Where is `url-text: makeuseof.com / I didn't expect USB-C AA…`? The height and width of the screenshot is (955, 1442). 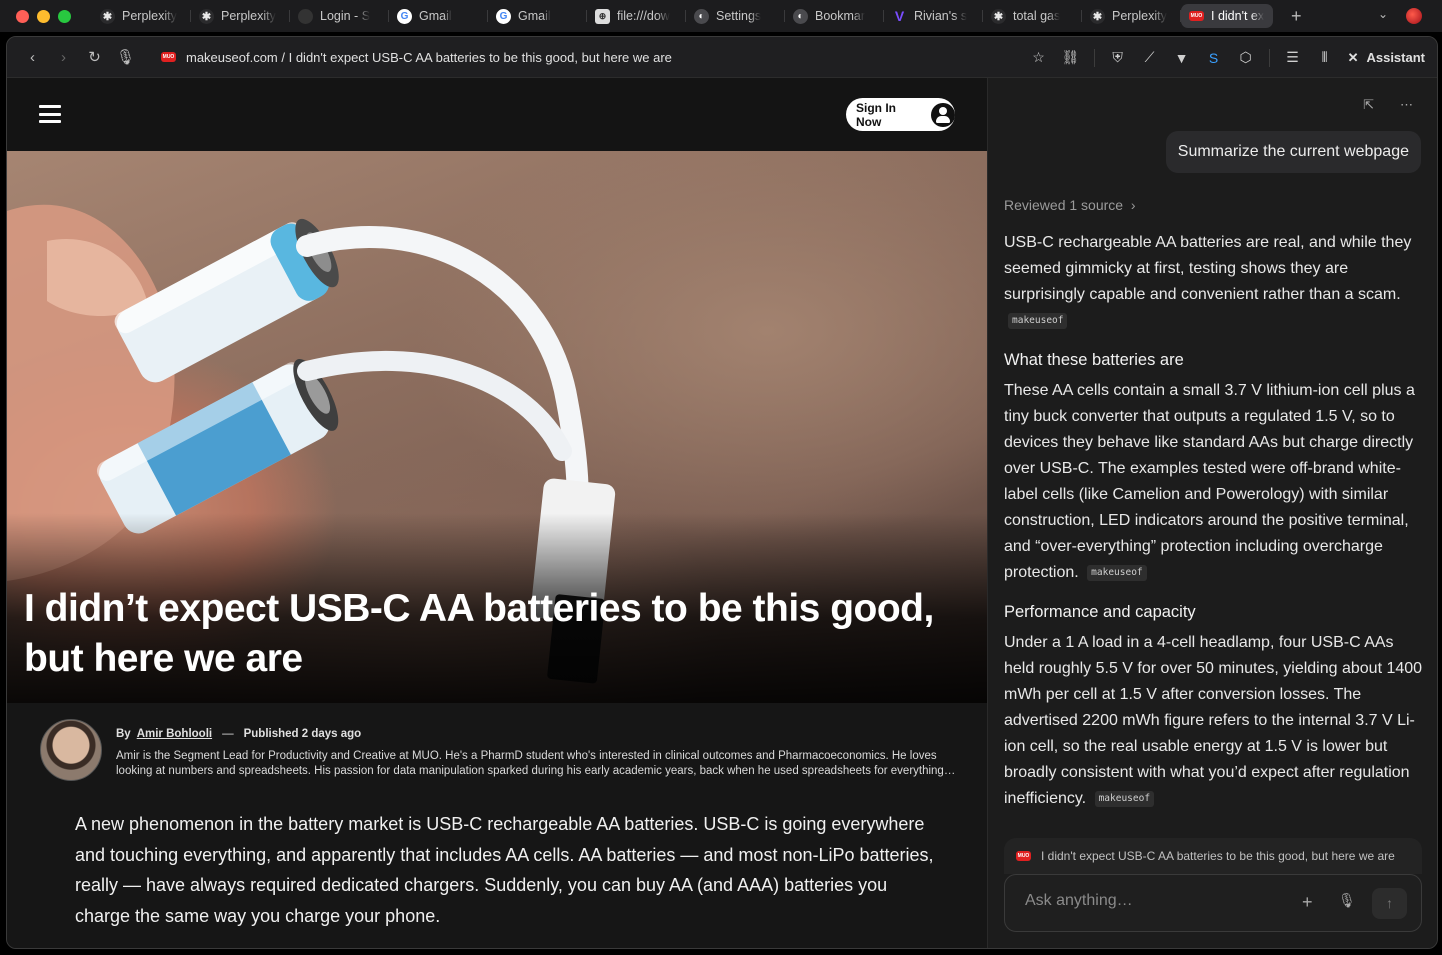 url-text: makeuseof.com / I didn't expect USB-C AA… is located at coordinates (429, 57).